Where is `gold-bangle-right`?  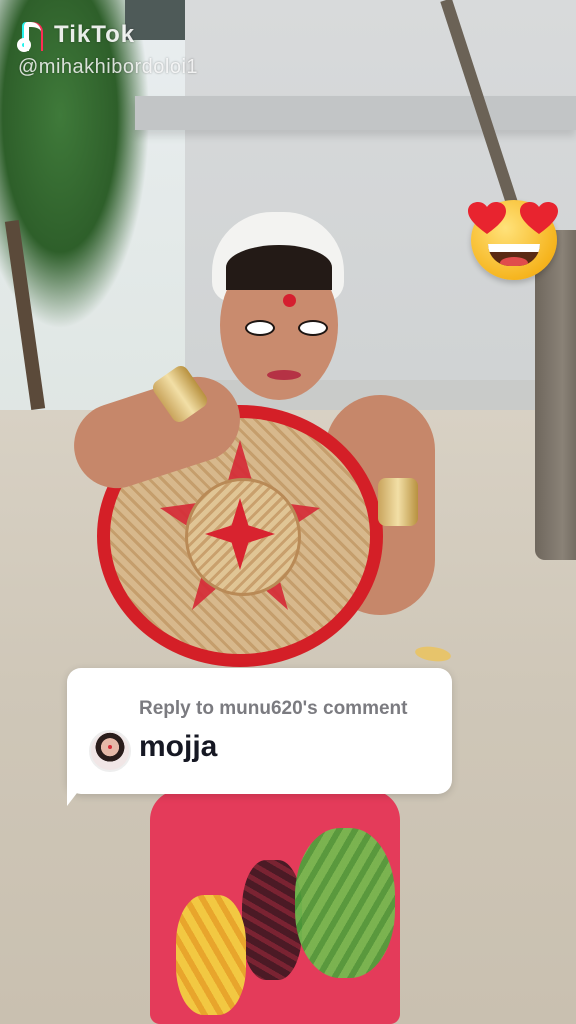 gold-bangle-right is located at coordinates (398, 502).